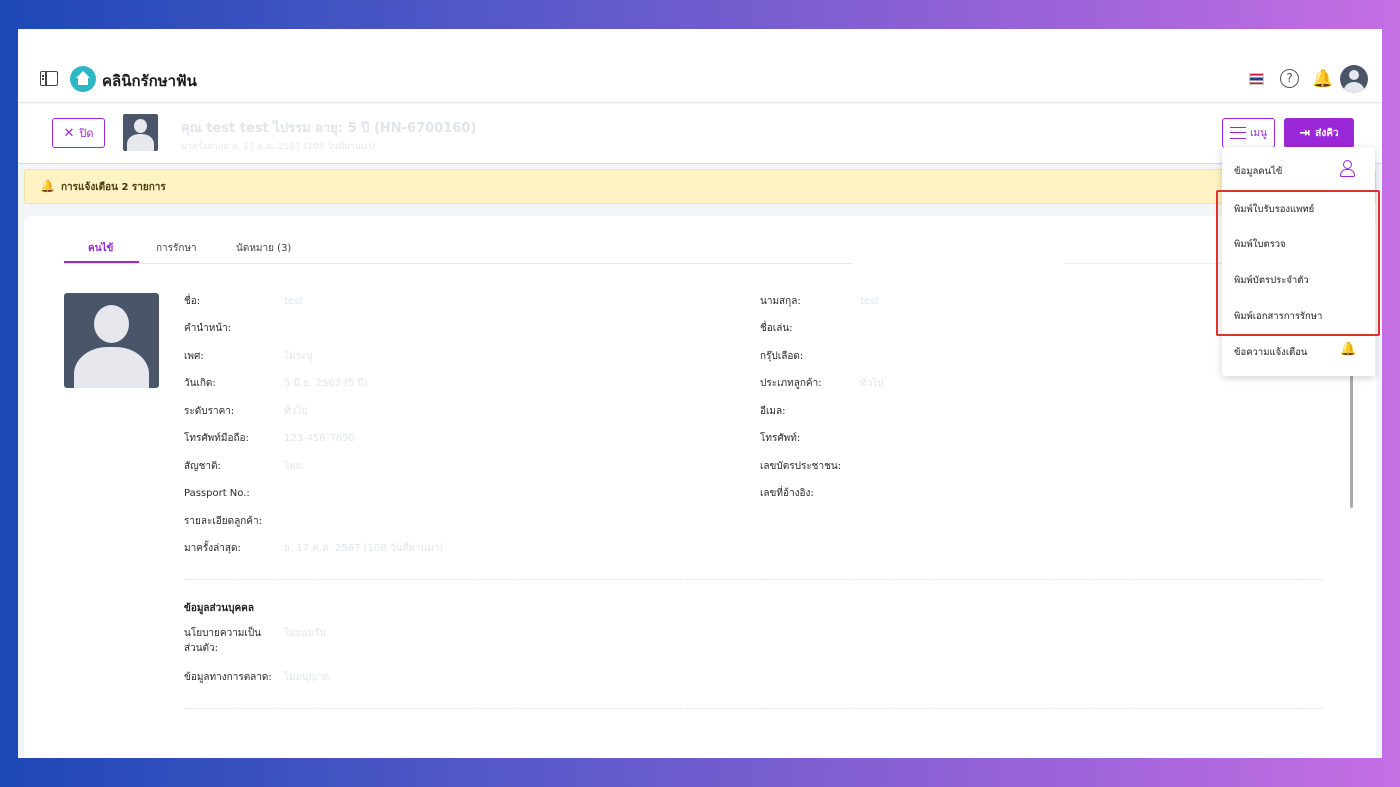  I want to click on tab-appointments: นัดหมาย (3), so click(263, 248).